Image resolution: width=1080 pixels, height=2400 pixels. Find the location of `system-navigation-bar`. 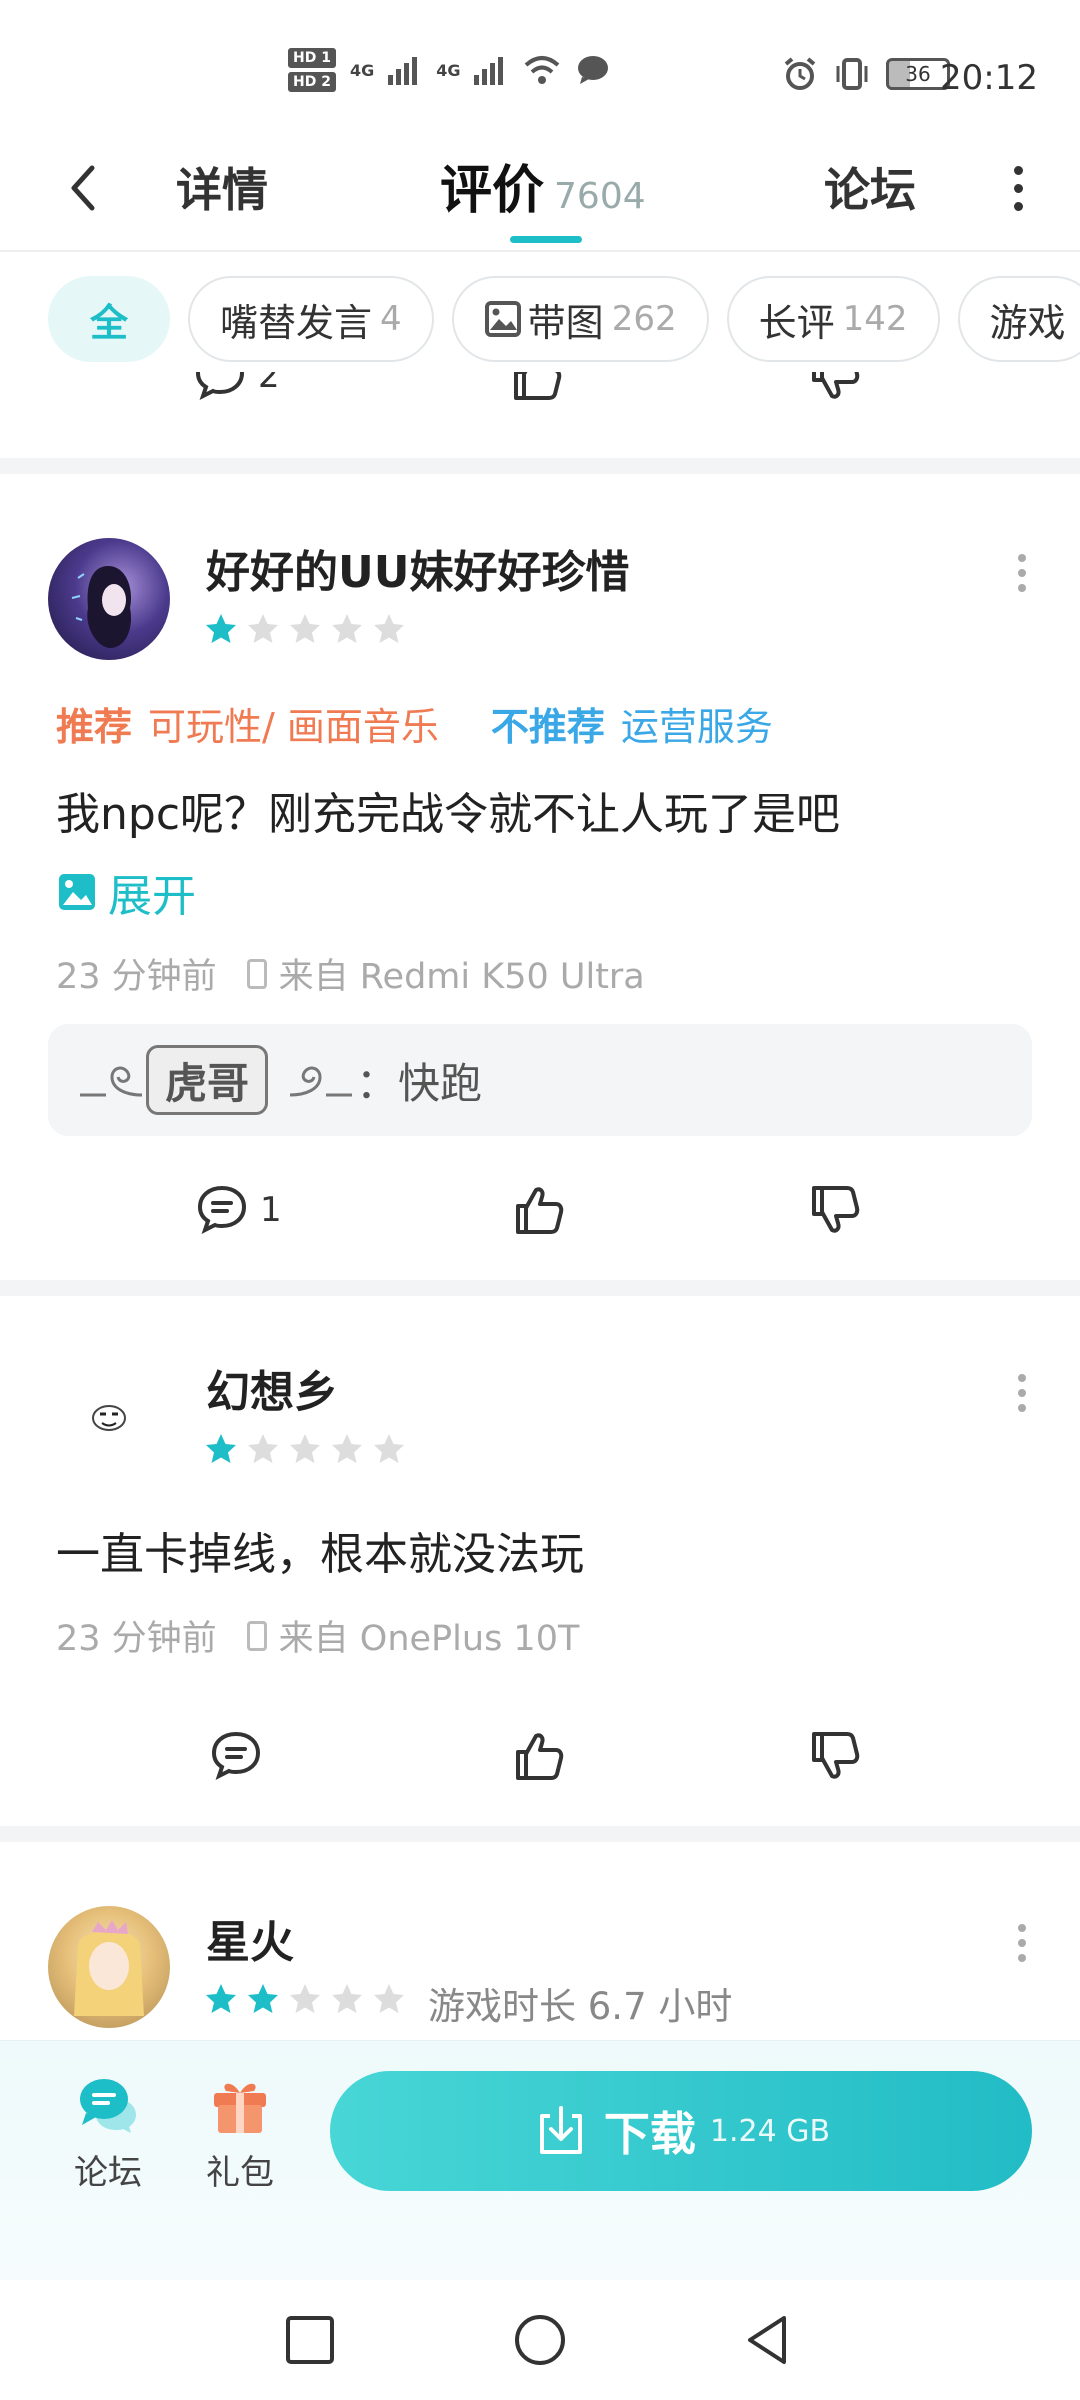

system-navigation-bar is located at coordinates (540, 2340).